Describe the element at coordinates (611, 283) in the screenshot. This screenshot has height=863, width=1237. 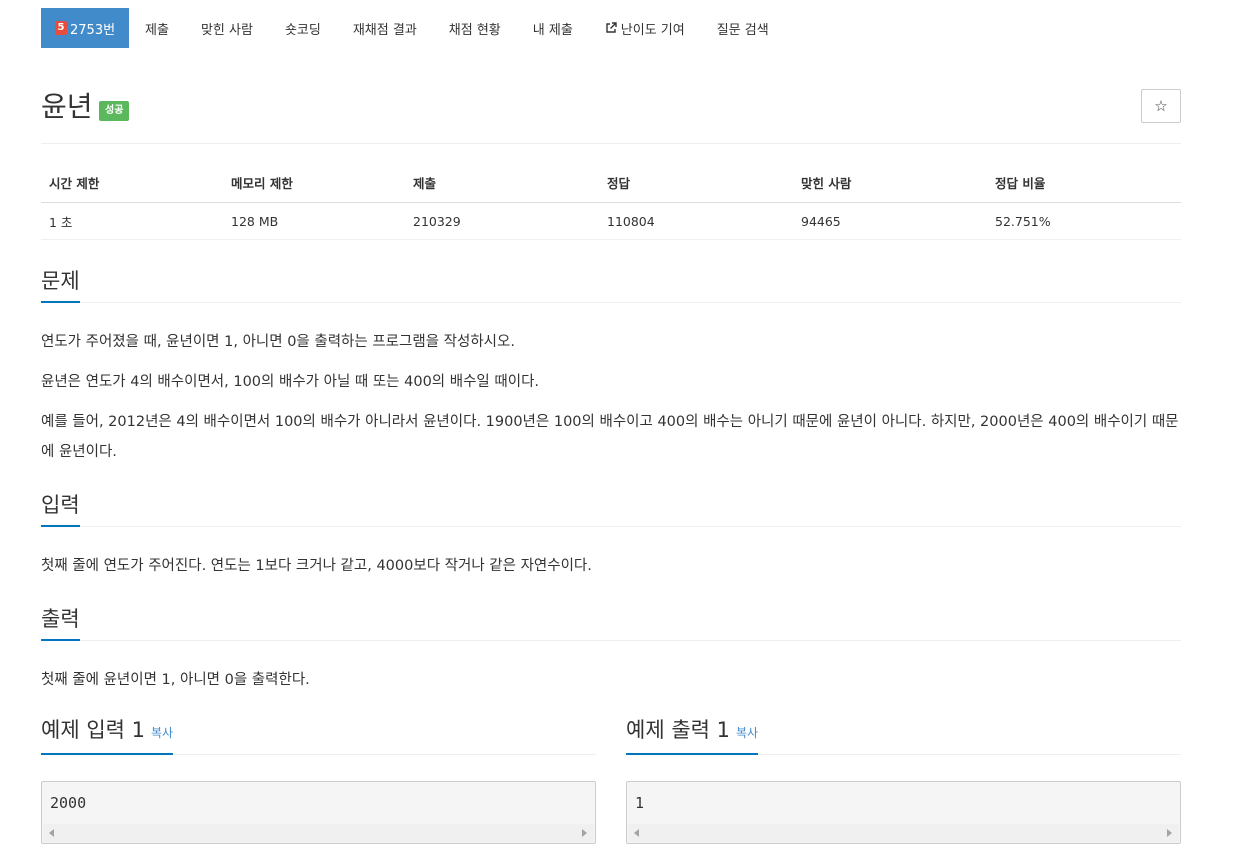
I see `description-section-header: 문제` at that location.